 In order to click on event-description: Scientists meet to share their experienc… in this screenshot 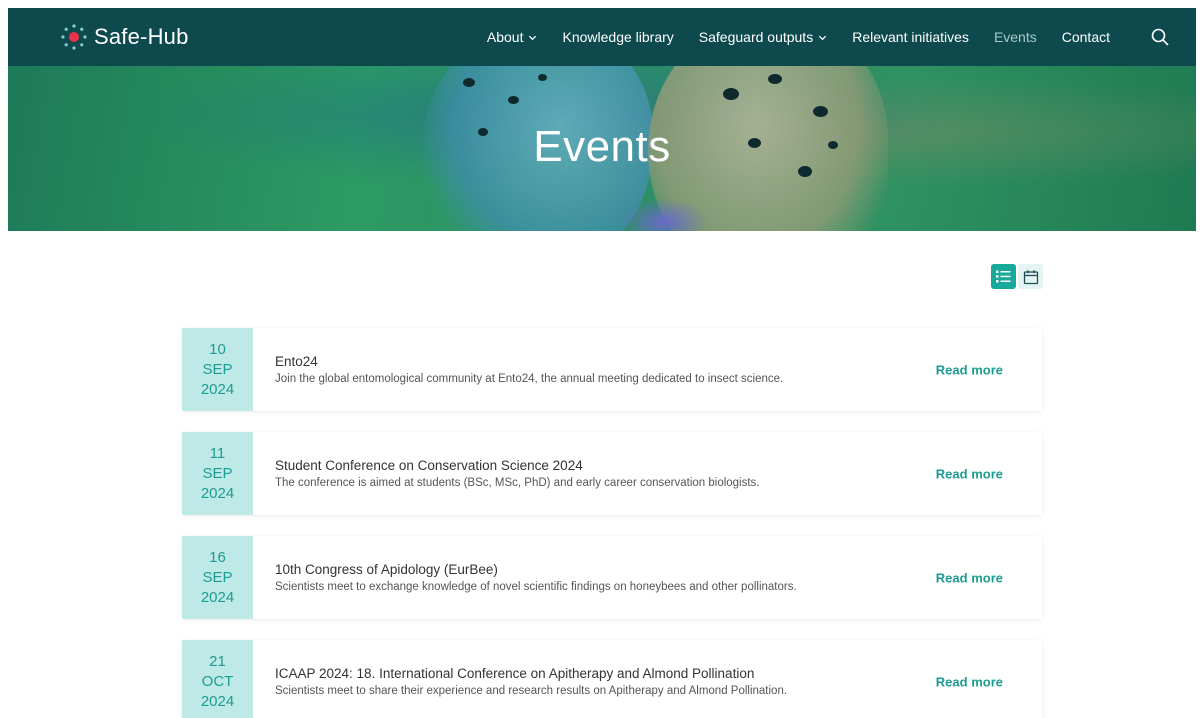, I will do `click(531, 691)`.